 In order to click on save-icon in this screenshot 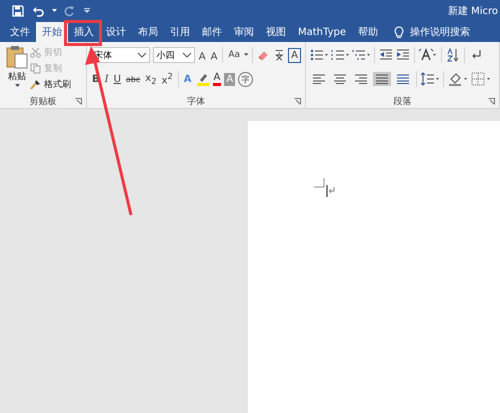, I will do `click(18, 11)`.